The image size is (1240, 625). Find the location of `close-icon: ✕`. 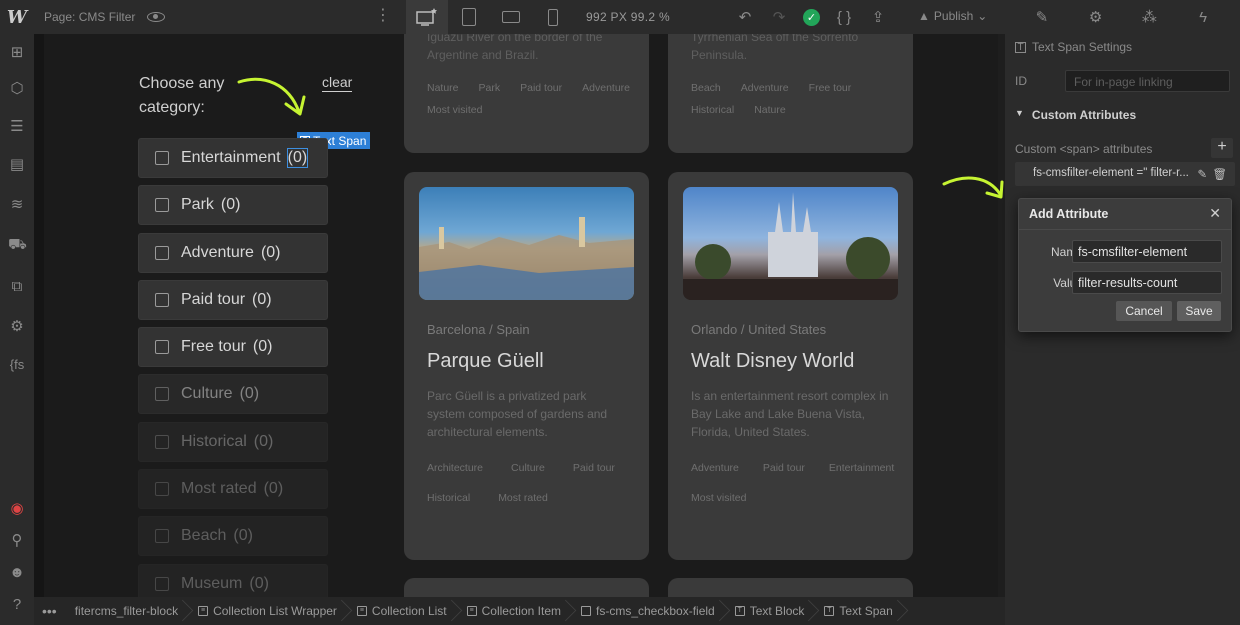

close-icon: ✕ is located at coordinates (1215, 213).